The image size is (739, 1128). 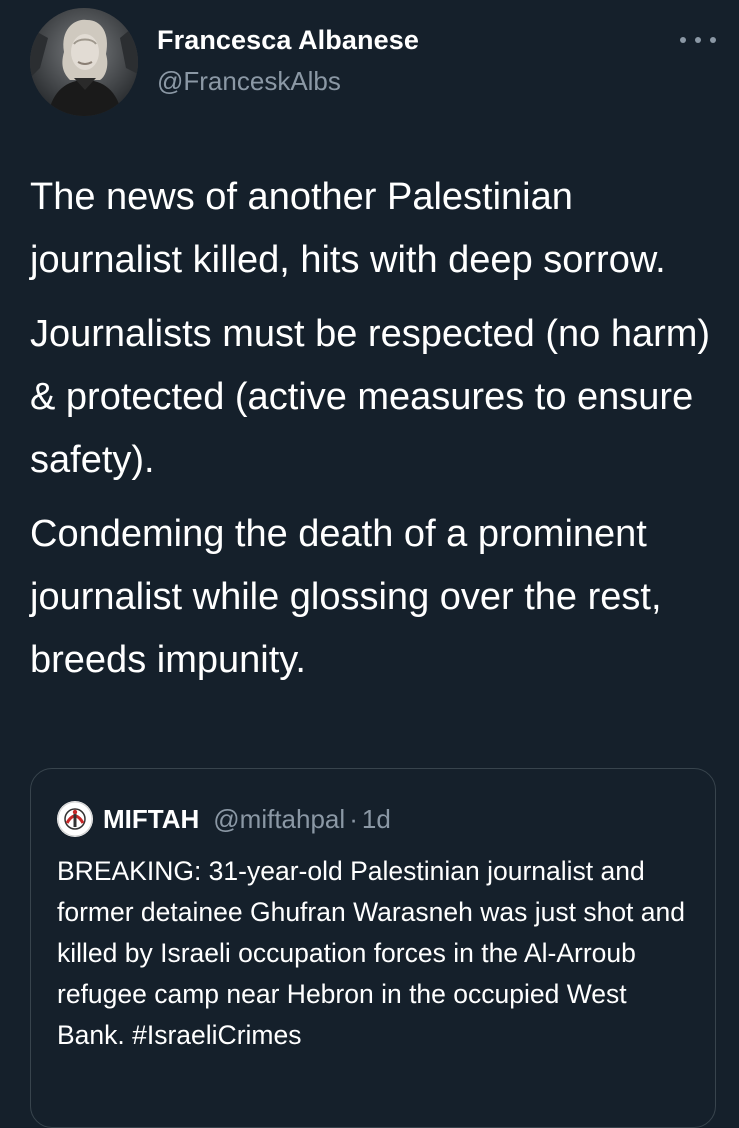 I want to click on author-handle: @FranceskAlbs, so click(x=249, y=81).